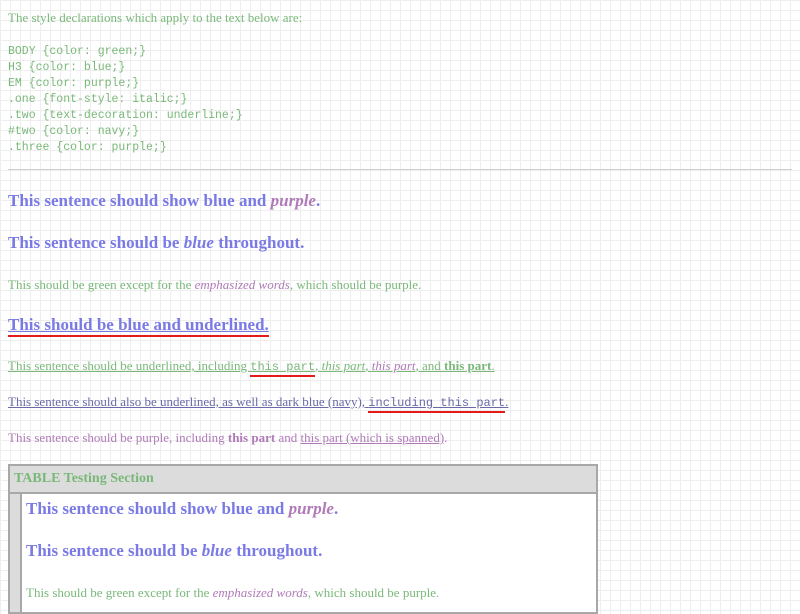 The width and height of the screenshot is (800, 614). What do you see at coordinates (343, 365) in the screenshot?
I see `italic-span: this part` at bounding box center [343, 365].